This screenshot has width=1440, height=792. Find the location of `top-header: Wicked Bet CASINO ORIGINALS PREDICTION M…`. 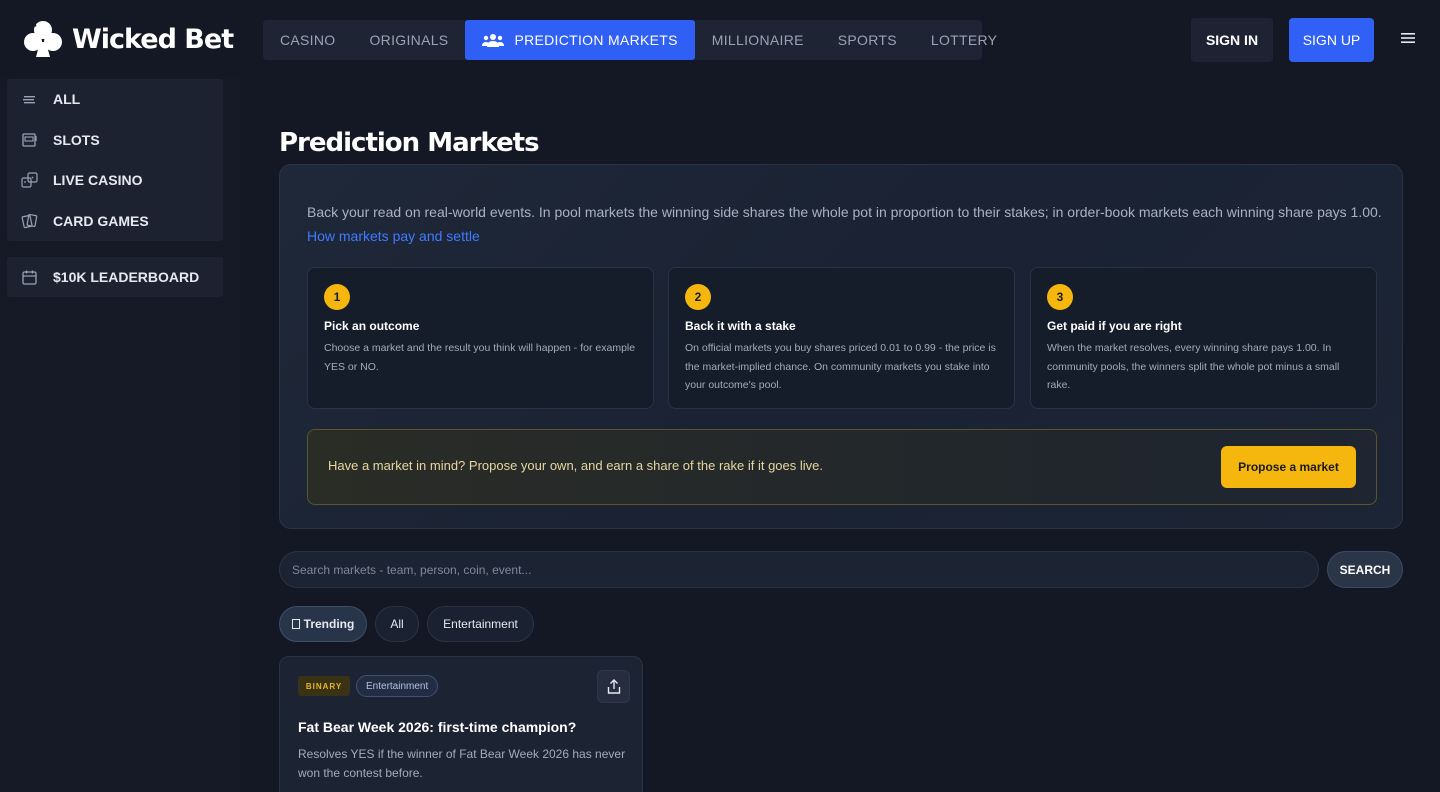

top-header: Wicked Bet CASINO ORIGINALS PREDICTION M… is located at coordinates (720, 39).